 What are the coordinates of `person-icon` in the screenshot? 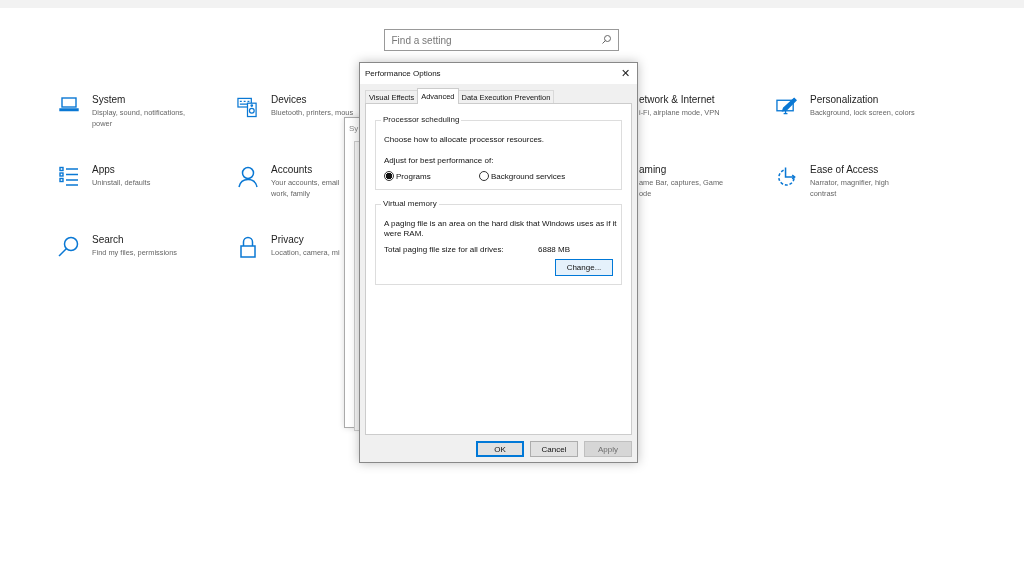 It's located at (247, 177).